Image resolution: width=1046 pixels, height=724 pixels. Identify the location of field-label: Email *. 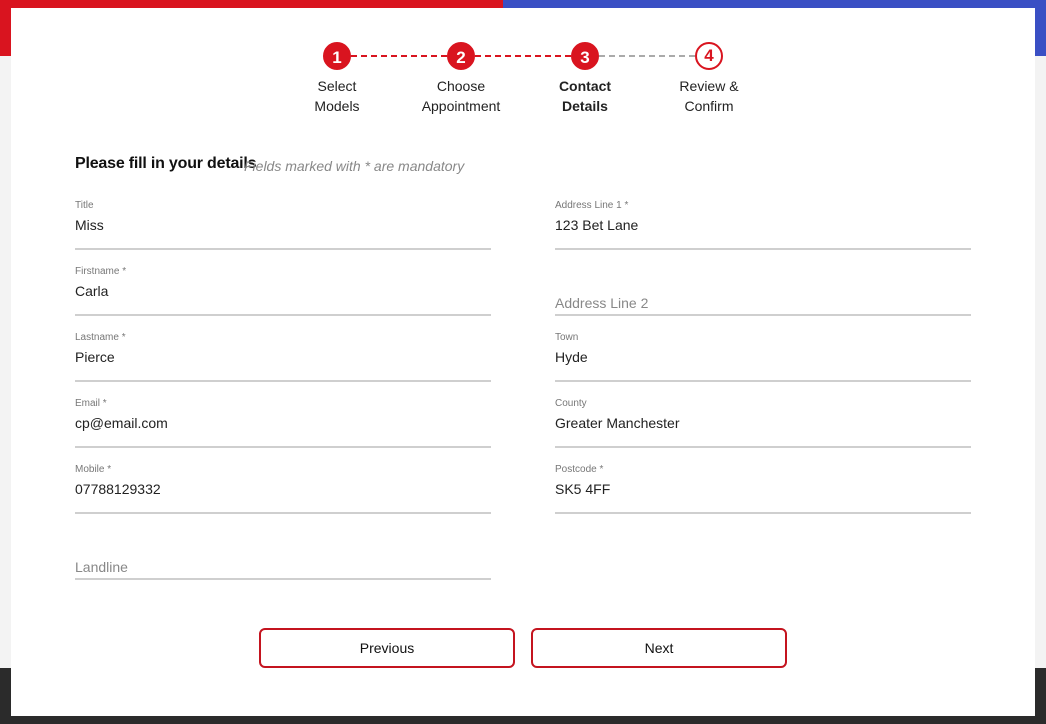
(91, 403).